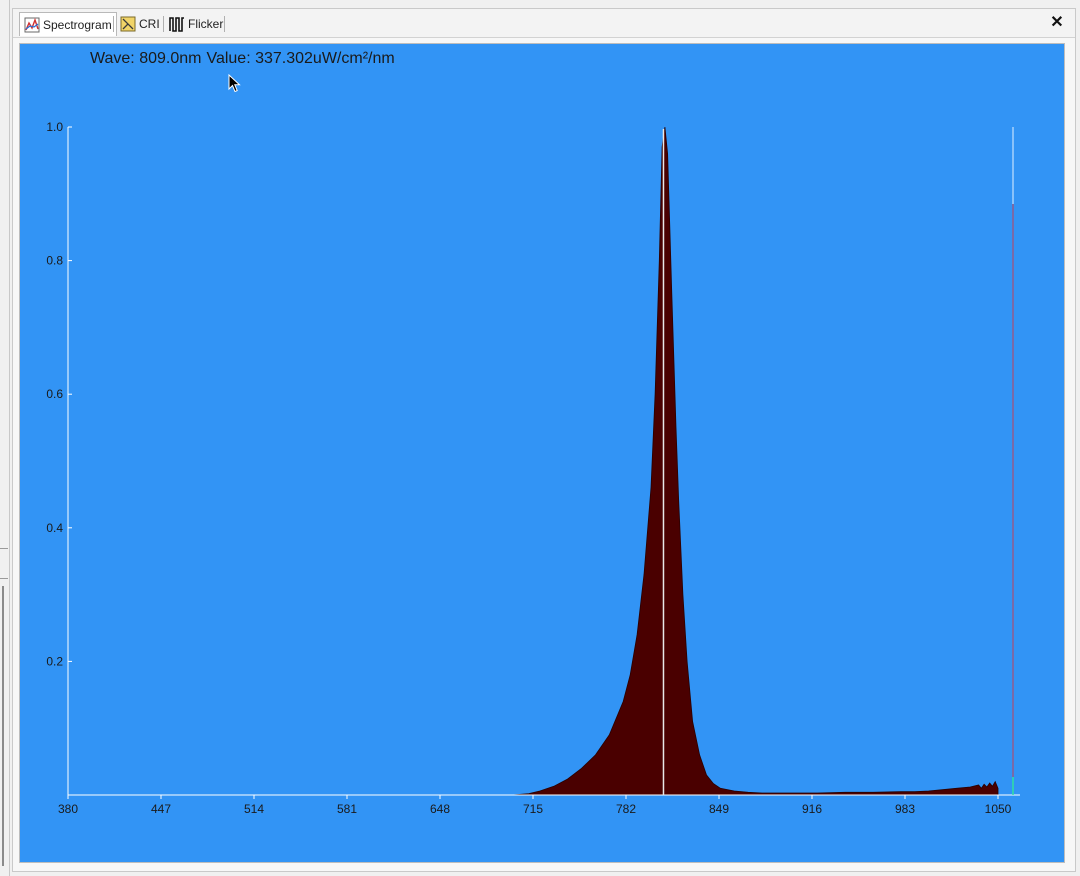 The width and height of the screenshot is (1080, 876). Describe the element at coordinates (68, 809) in the screenshot. I see `x-tick-label: 380` at that location.